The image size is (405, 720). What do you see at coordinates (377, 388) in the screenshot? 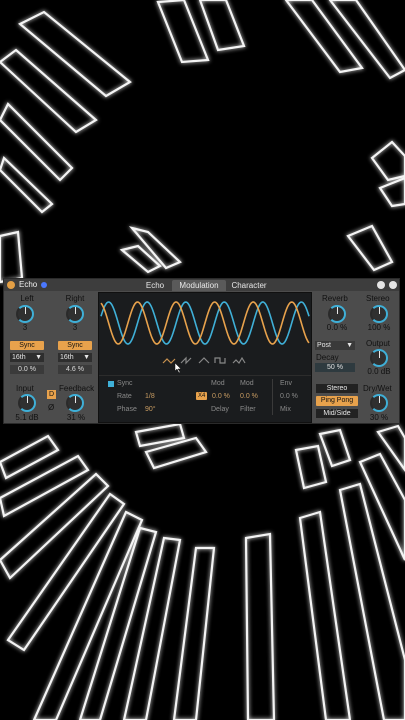
I see `dry-wet-label: Dry/Wet` at bounding box center [377, 388].